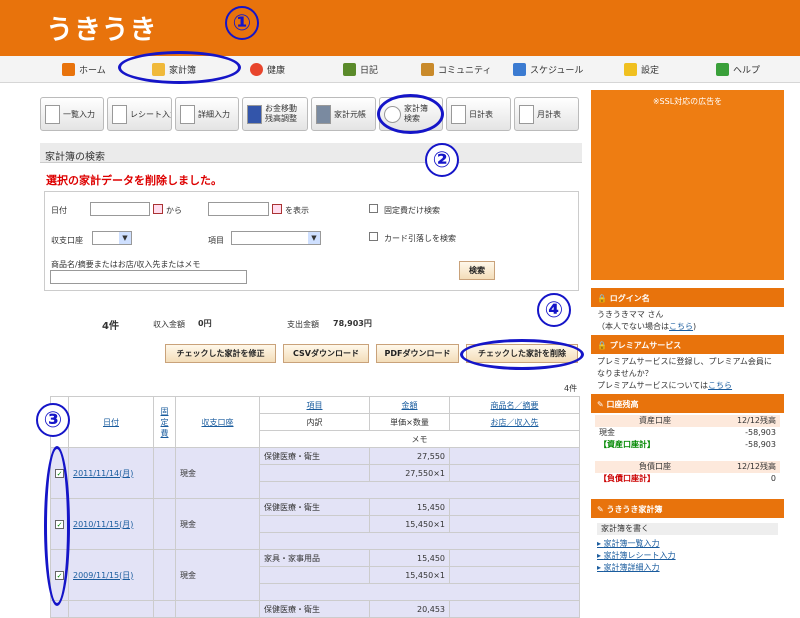 The image size is (800, 618). I want to click on nav-home: ホーム, so click(84, 69).